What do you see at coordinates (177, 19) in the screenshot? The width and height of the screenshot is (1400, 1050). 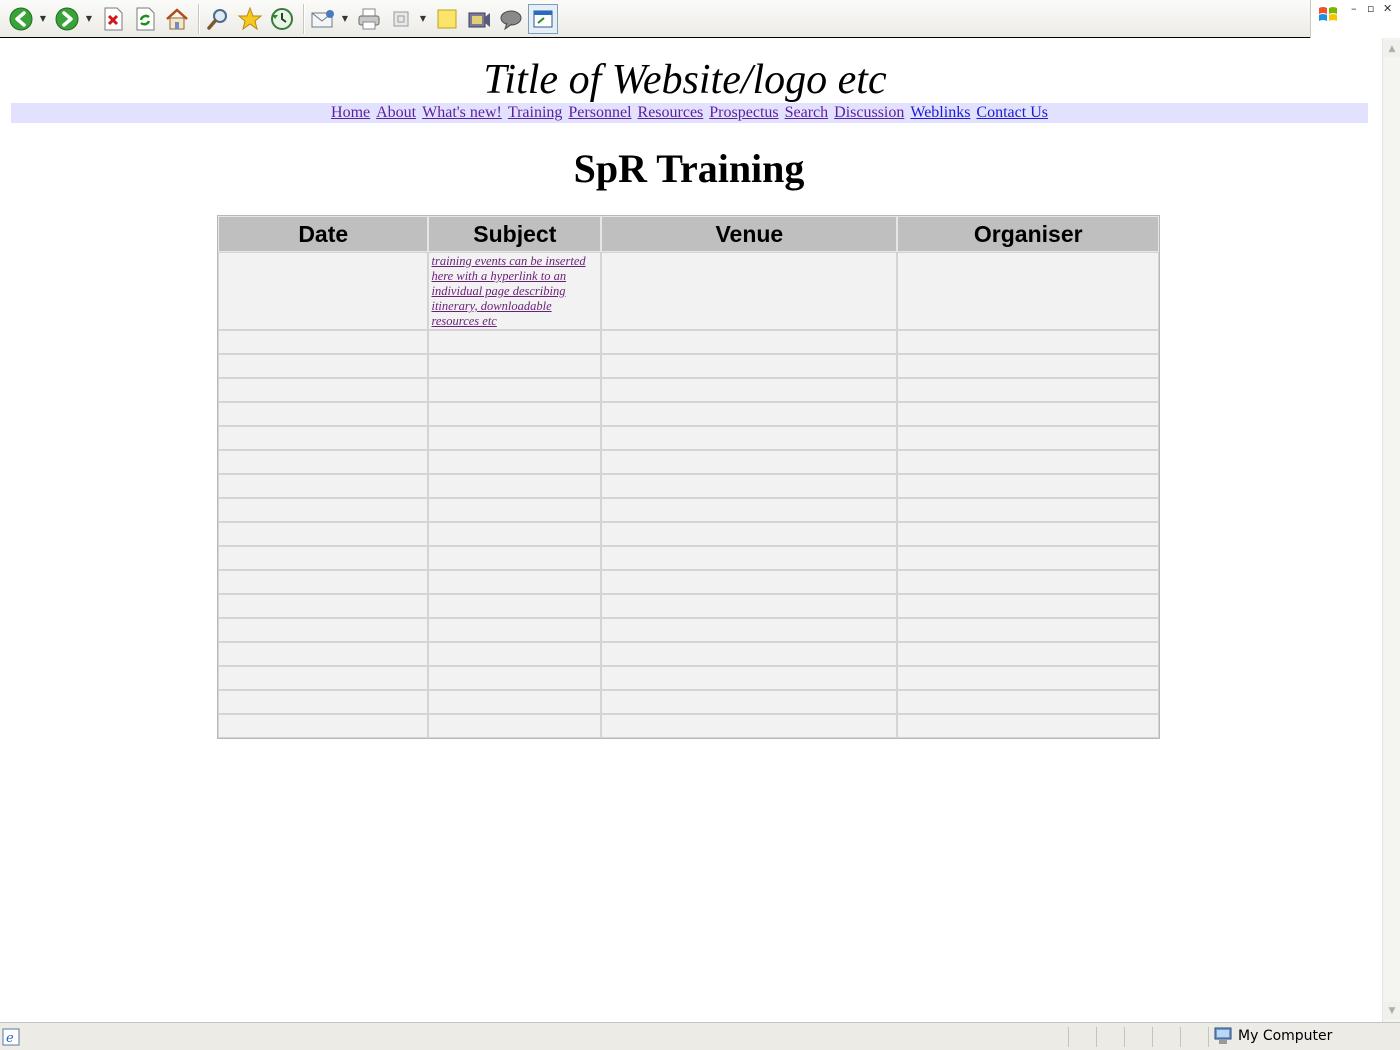 I see `home-icon` at bounding box center [177, 19].